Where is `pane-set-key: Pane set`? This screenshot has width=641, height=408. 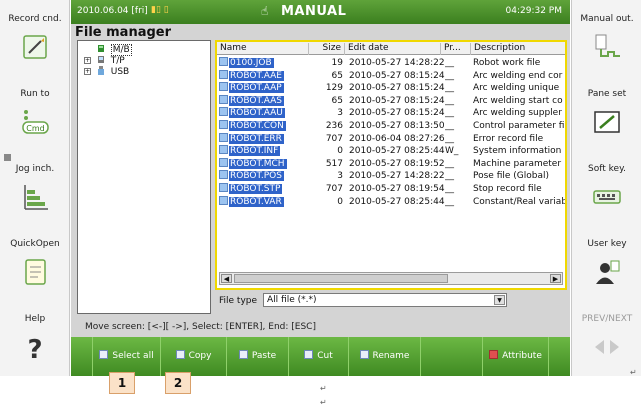
pane-set-key: Pane set is located at coordinates (606, 112).